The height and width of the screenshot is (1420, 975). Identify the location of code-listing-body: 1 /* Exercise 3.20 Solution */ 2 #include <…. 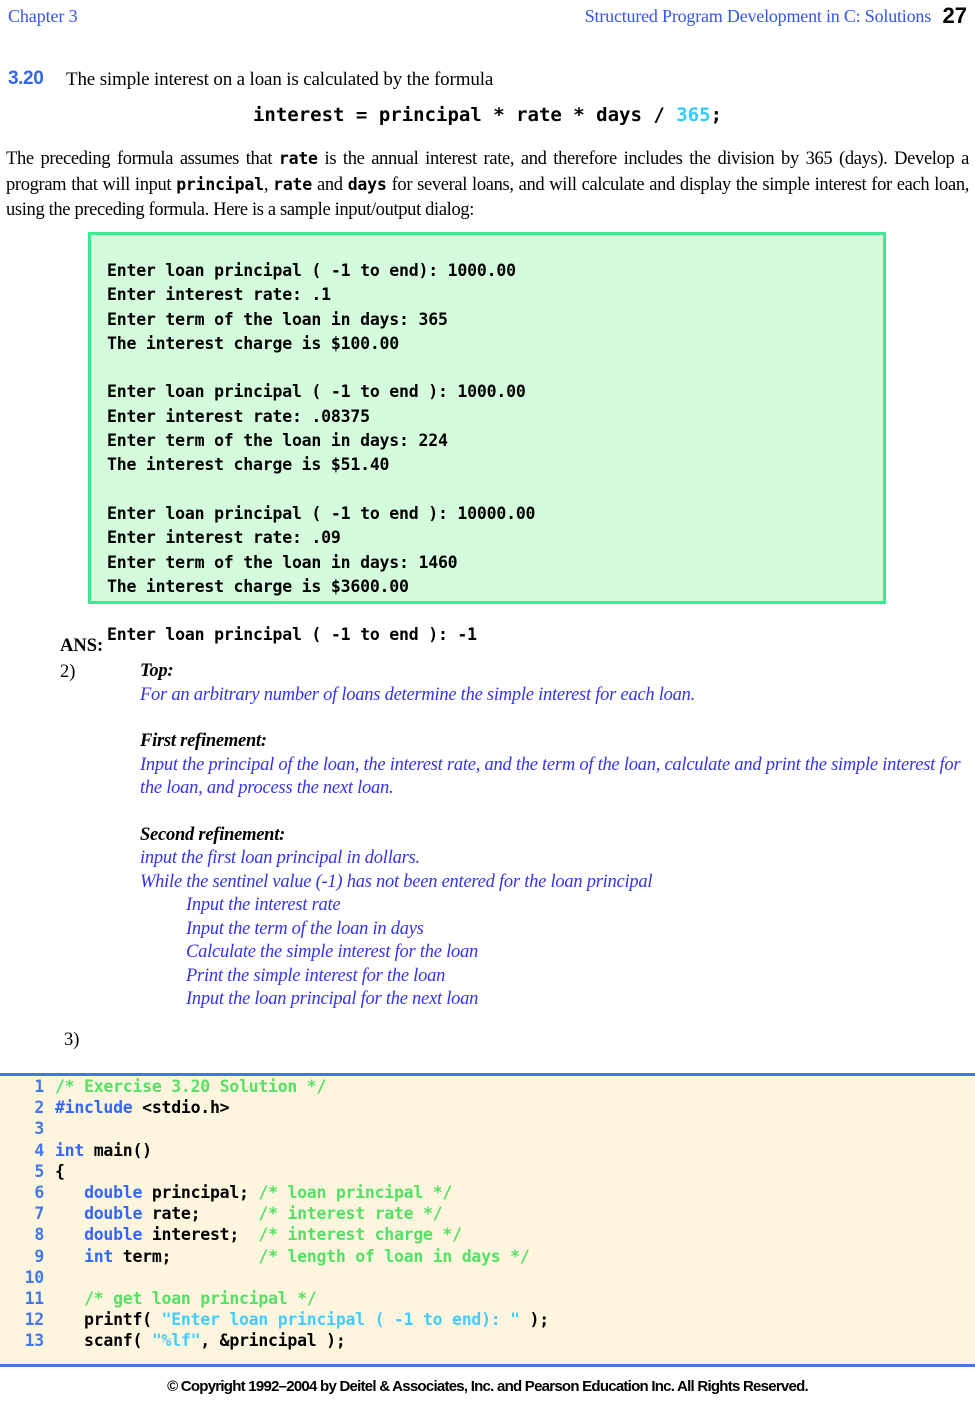
(275, 1214).